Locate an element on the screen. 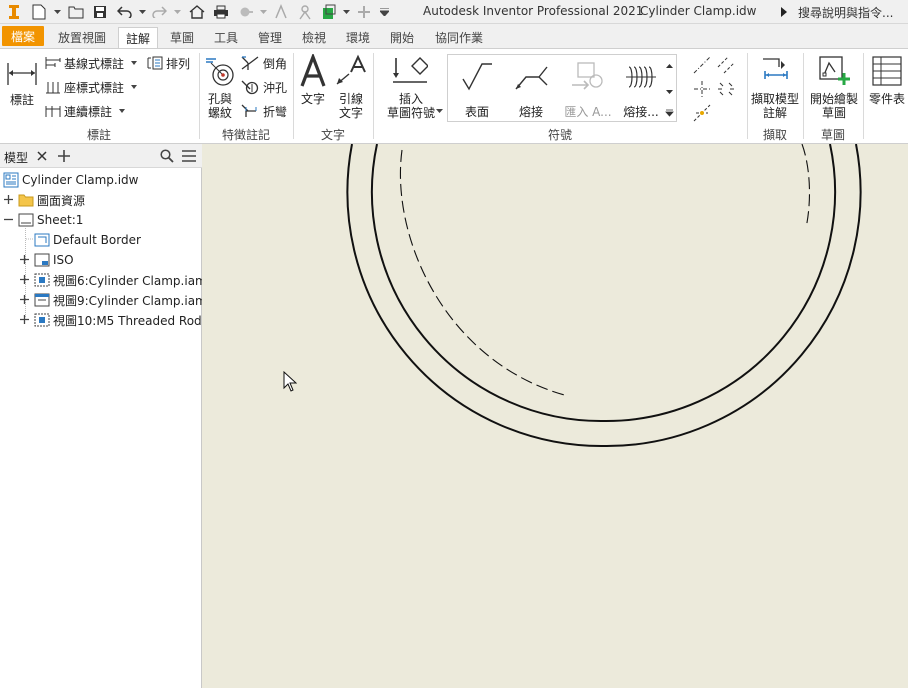 The image size is (908, 688). surface-texture-icon is located at coordinates (477, 77).